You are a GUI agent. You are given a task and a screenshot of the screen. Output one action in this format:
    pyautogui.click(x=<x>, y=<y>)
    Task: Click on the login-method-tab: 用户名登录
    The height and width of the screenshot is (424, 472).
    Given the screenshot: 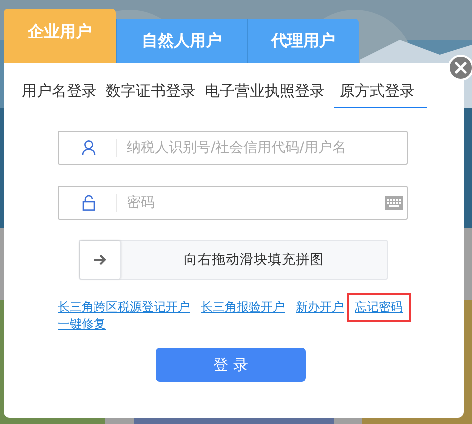 What is the action you would take?
    pyautogui.click(x=59, y=95)
    